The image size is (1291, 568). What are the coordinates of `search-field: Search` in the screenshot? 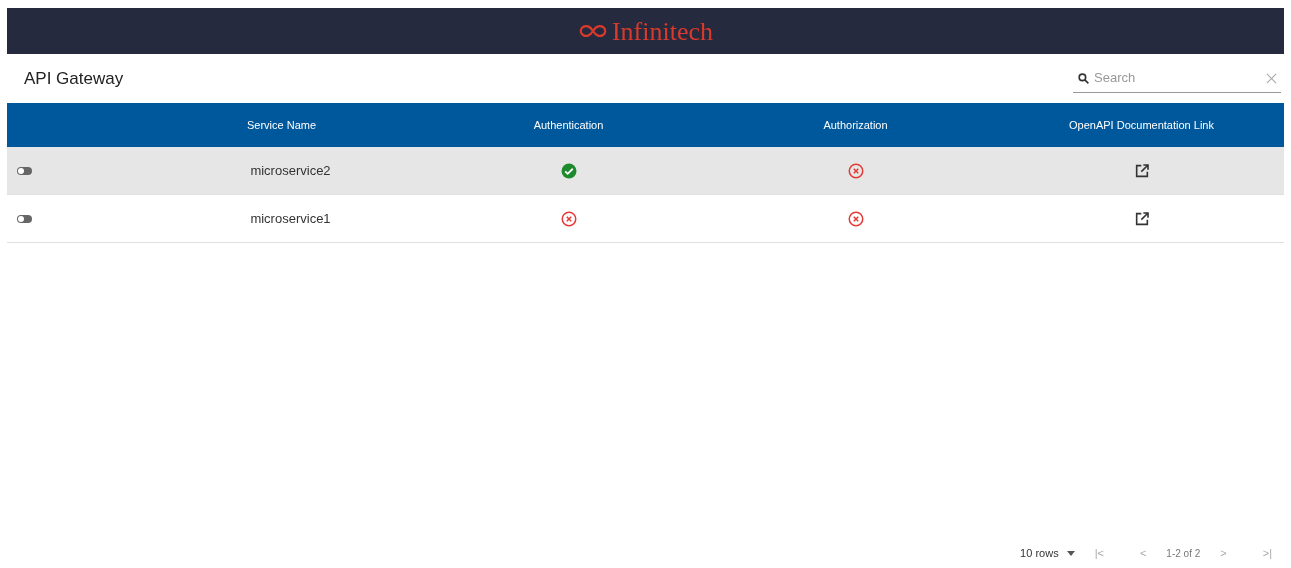 It's located at (1177, 78).